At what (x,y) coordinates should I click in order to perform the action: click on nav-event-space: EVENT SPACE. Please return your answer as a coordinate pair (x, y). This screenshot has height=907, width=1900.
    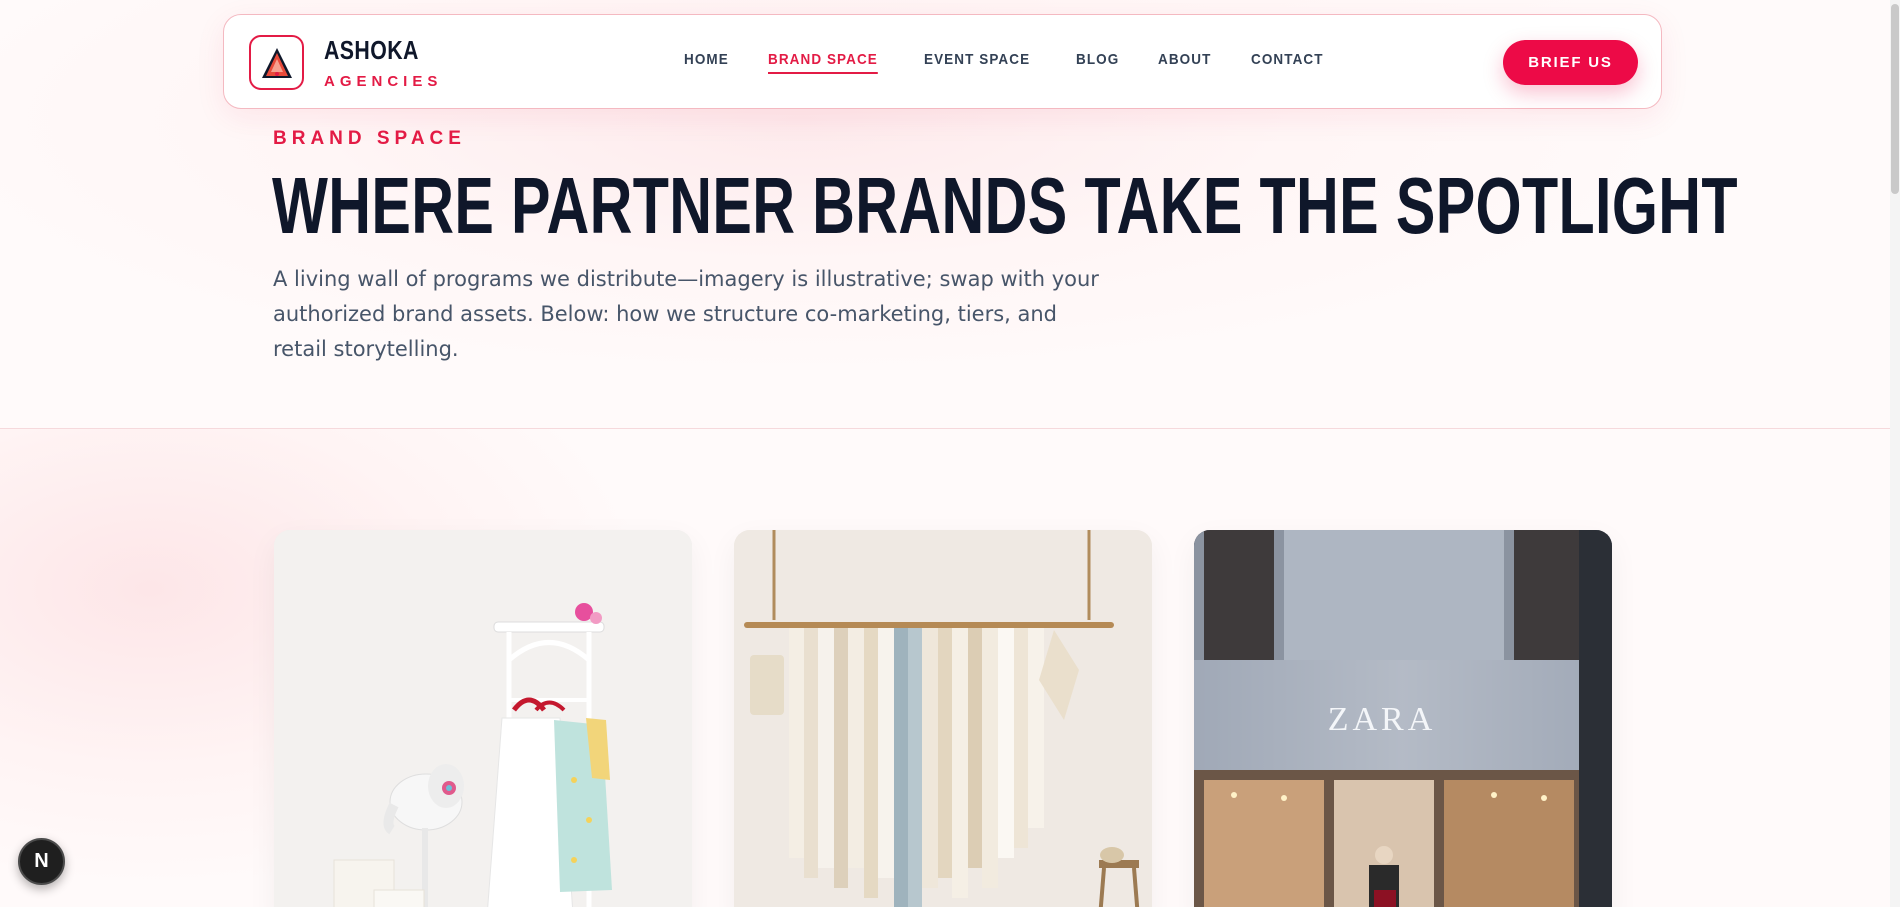
    Looking at the image, I should click on (977, 62).